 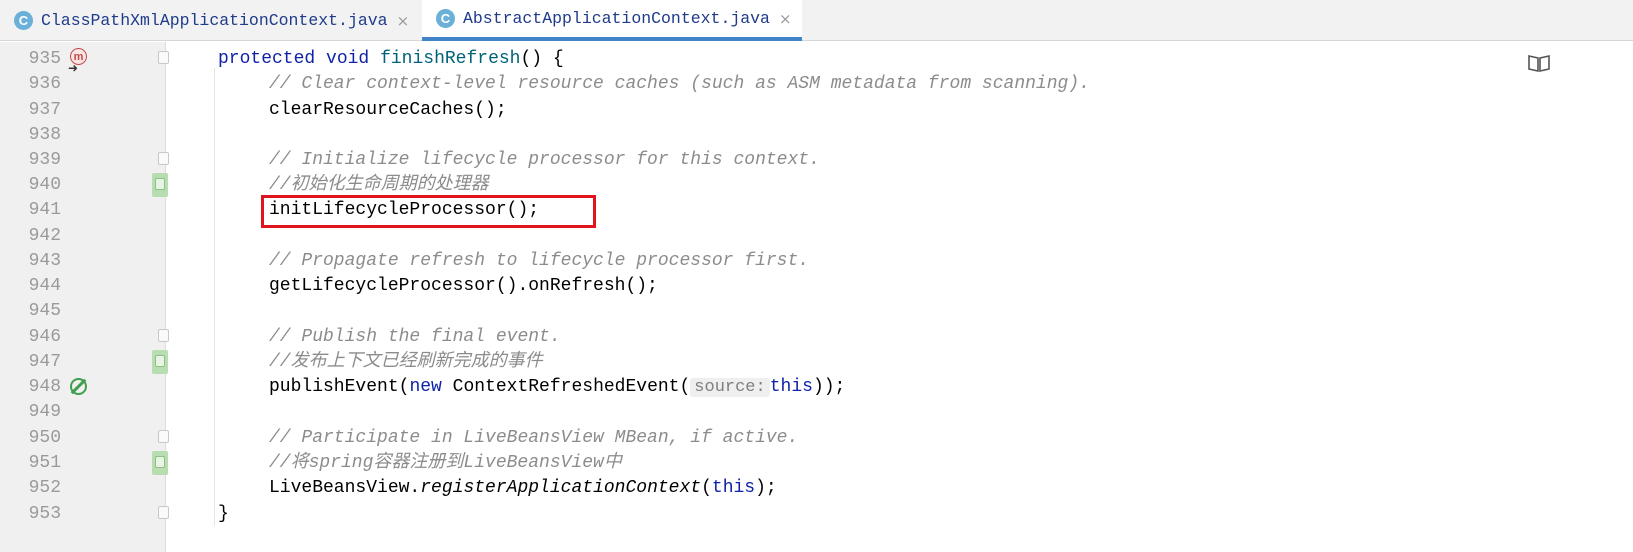 What do you see at coordinates (84, 337) in the screenshot?
I see `gutter-line: 946` at bounding box center [84, 337].